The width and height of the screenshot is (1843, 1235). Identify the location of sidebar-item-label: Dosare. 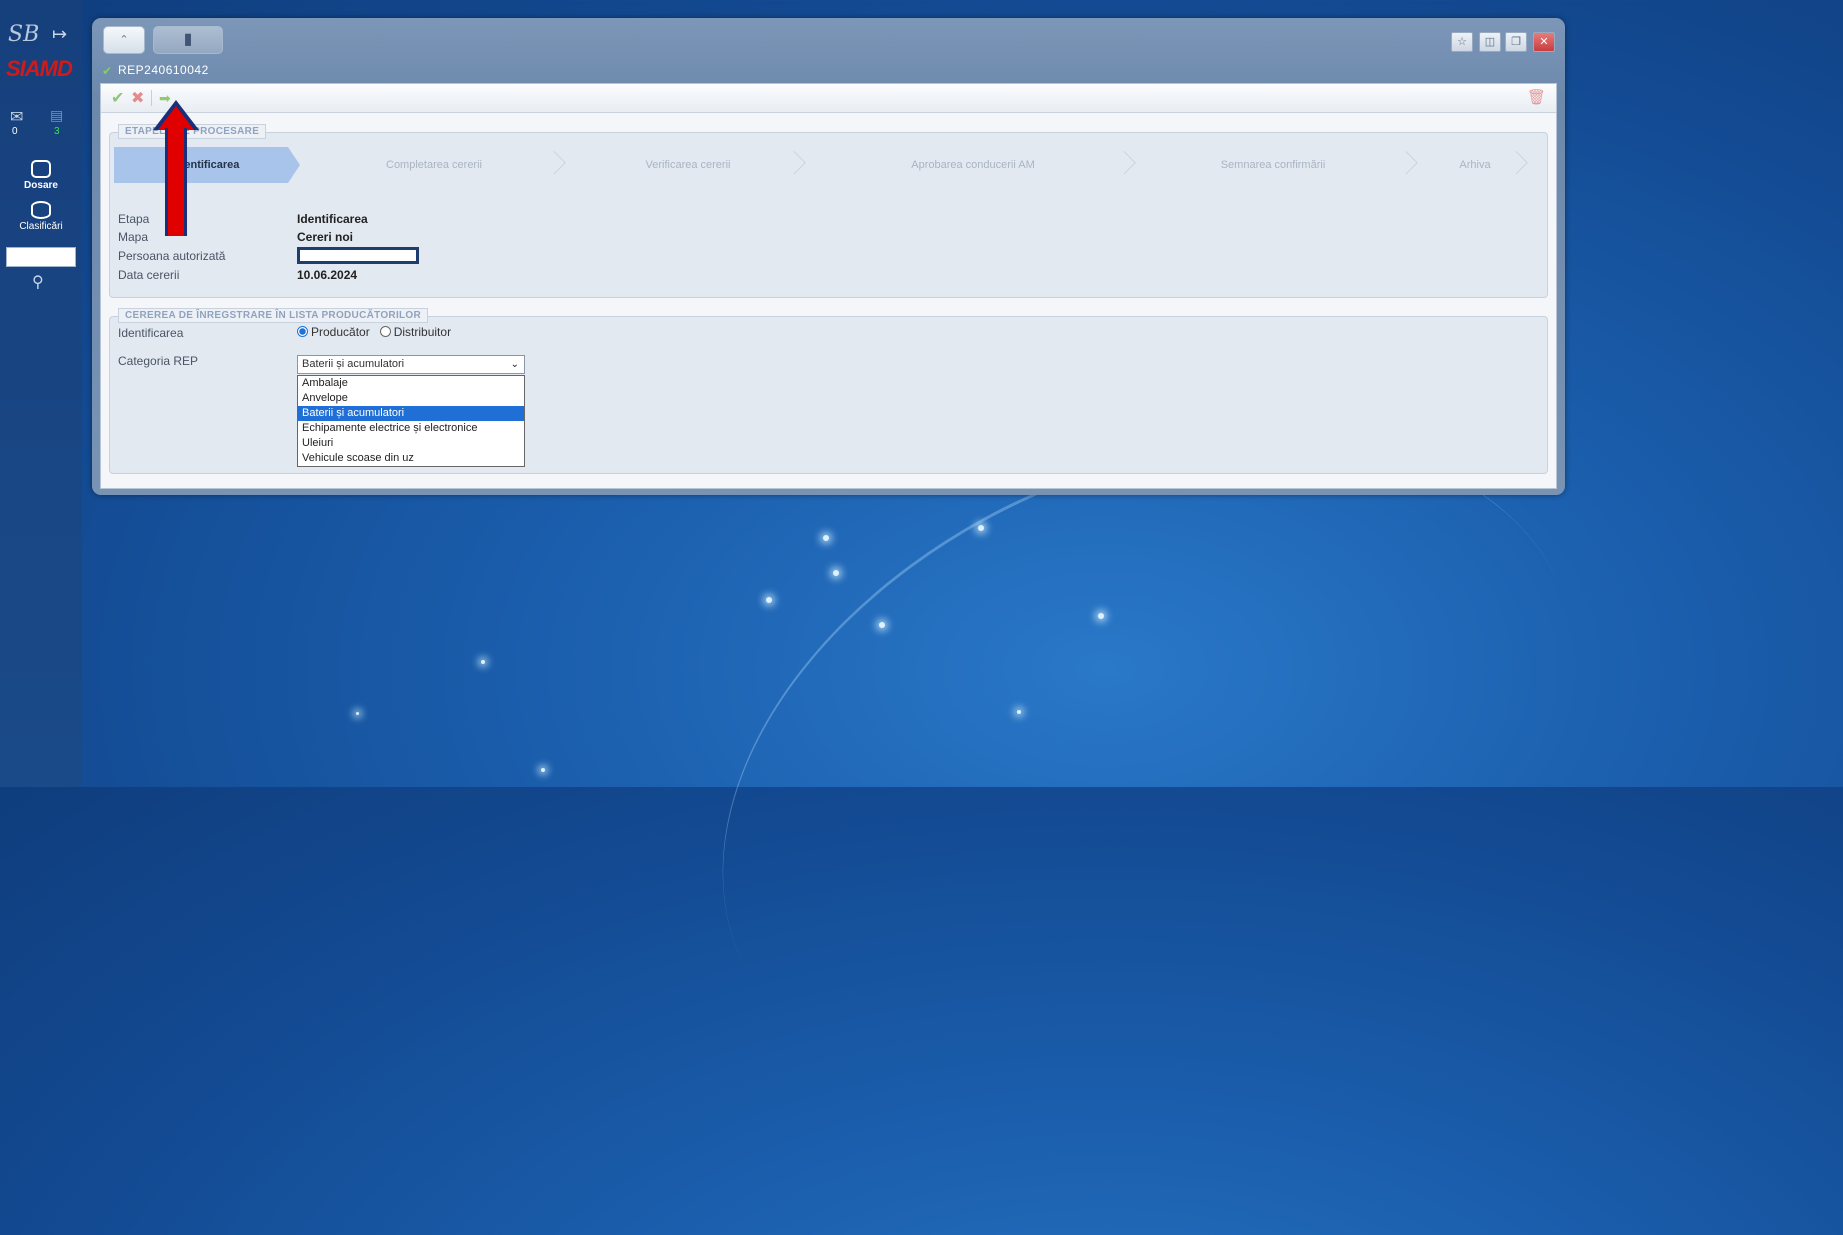
(41, 185).